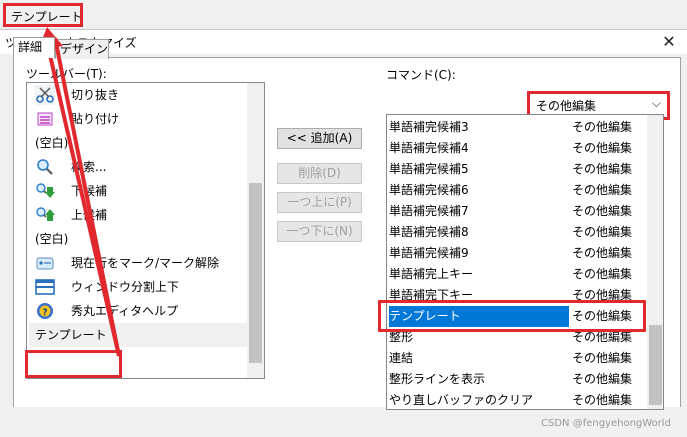  Describe the element at coordinates (138, 119) in the screenshot. I see `list-item: 貼り付け` at that location.